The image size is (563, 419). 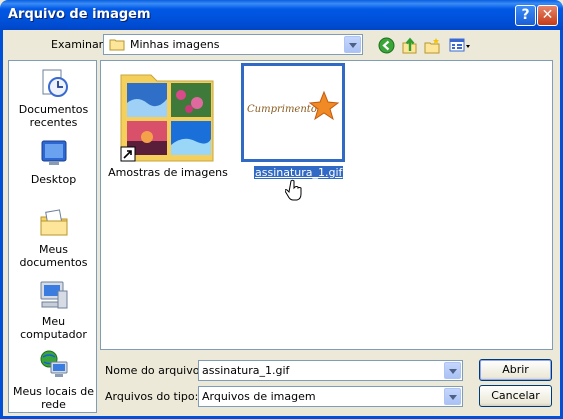 What do you see at coordinates (53, 380) in the screenshot?
I see `place-network-places: Meus locais de rede` at bounding box center [53, 380].